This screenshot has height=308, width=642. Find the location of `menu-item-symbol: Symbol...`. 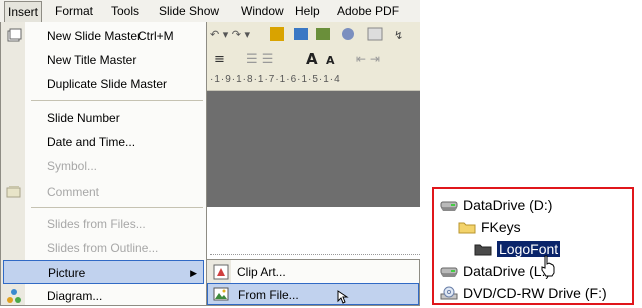

menu-item-symbol: Symbol... is located at coordinates (115, 166).